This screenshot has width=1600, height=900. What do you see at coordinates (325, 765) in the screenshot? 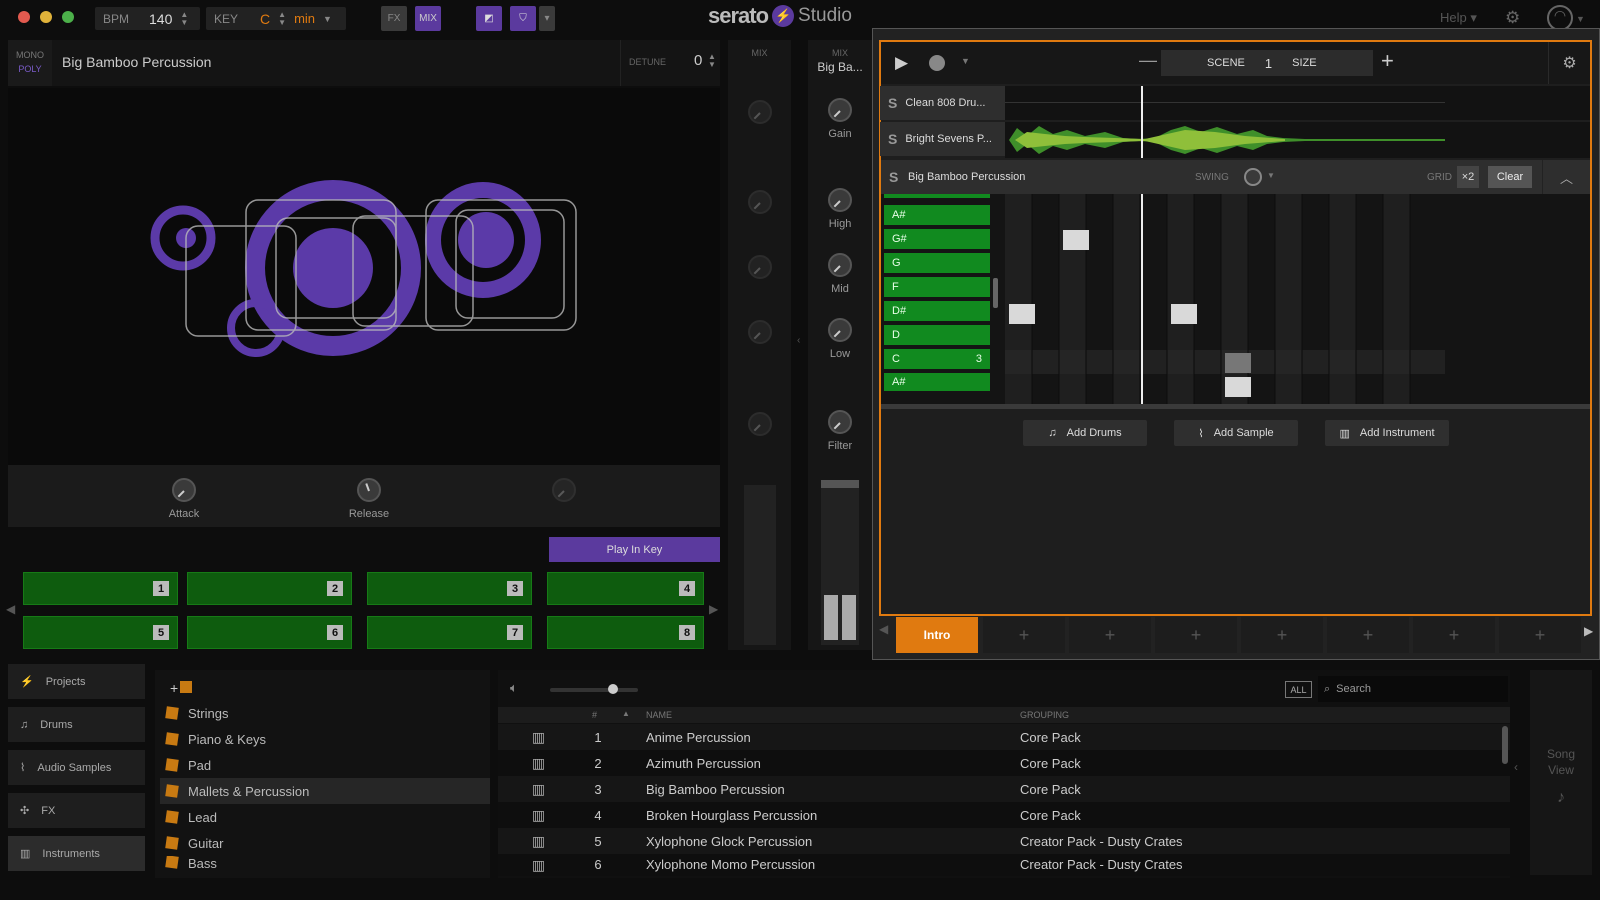
I see `category-pad: Pad` at bounding box center [325, 765].